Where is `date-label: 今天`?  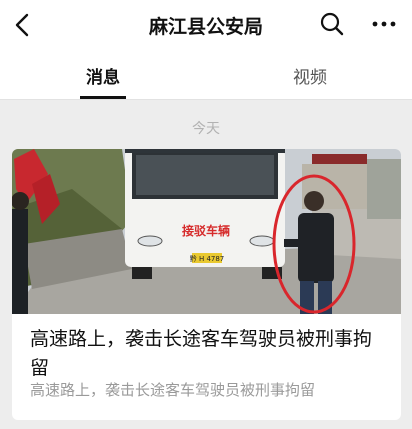
date-label: 今天 is located at coordinates (206, 129).